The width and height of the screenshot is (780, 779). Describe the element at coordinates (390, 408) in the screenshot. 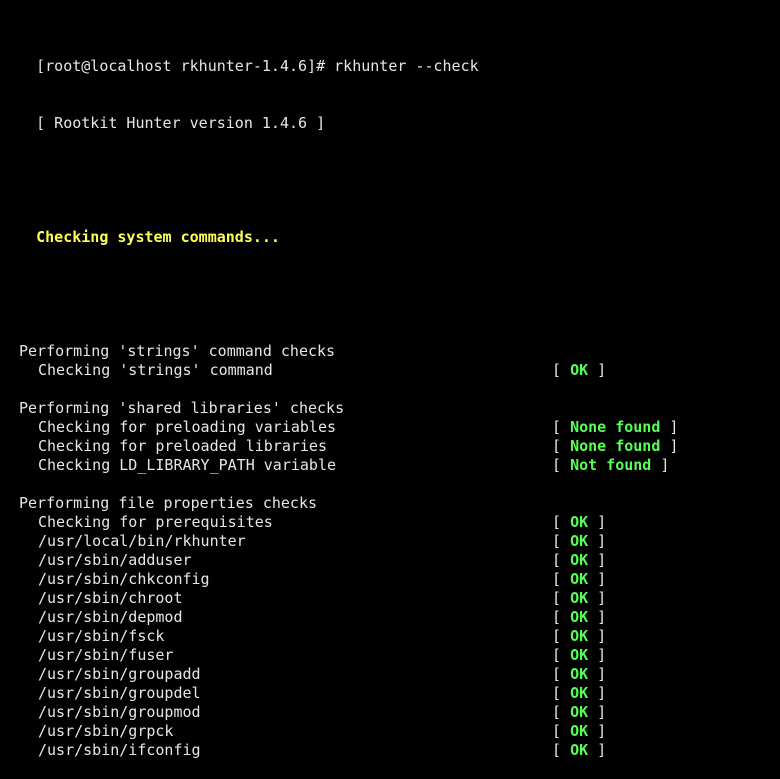

I see `group-title-line: Performing 'shared libraries' checks` at that location.